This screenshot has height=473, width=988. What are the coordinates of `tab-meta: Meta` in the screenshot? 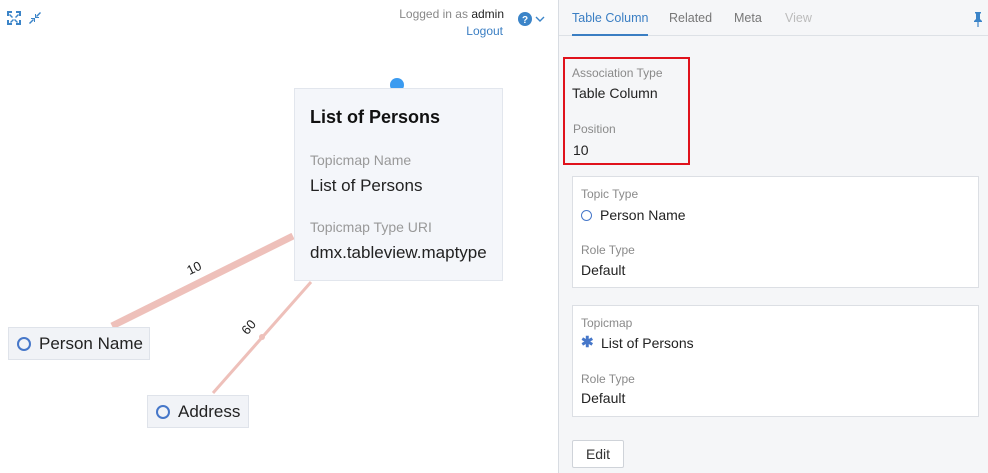 It's located at (748, 18).